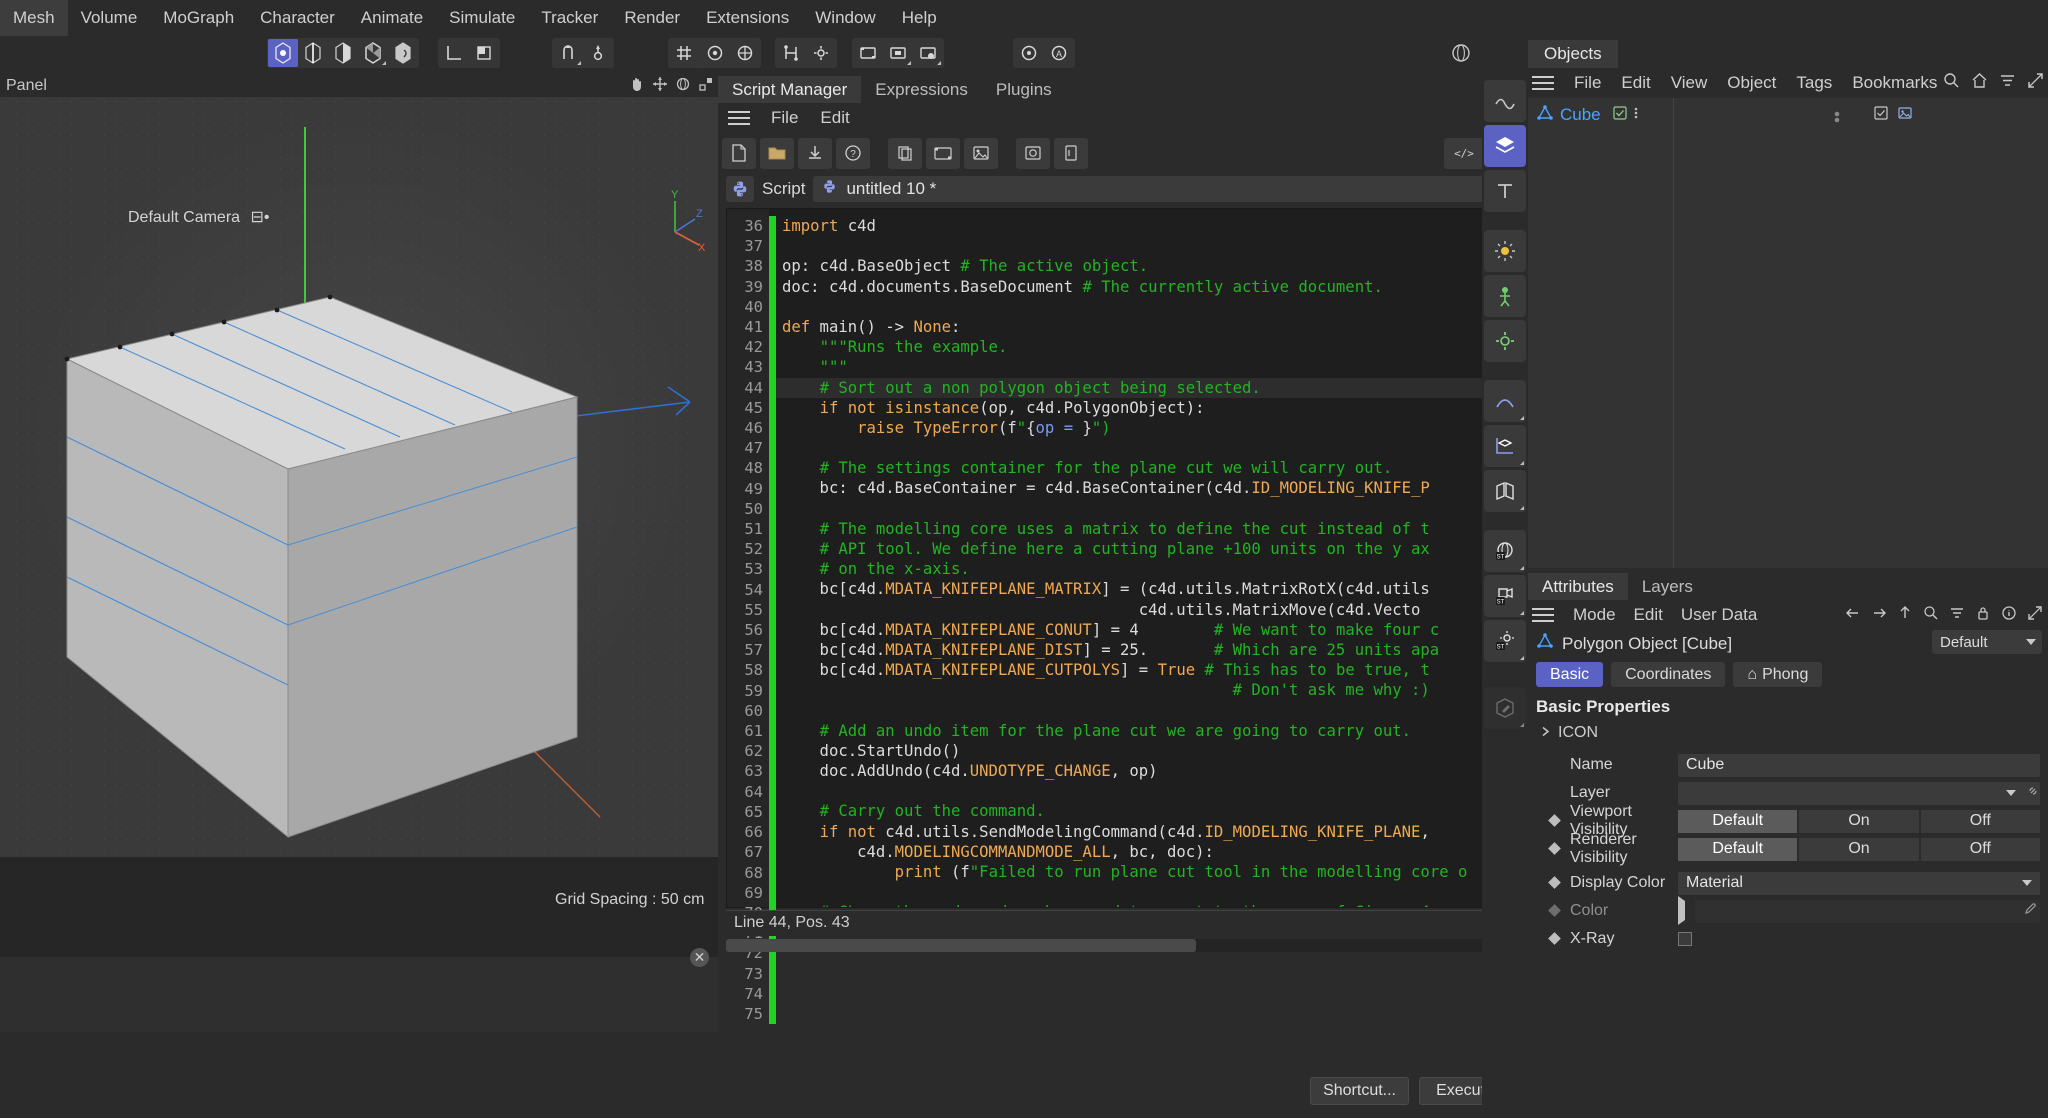 The image size is (2048, 1118). I want to click on workplane-mode-icon, so click(745, 53).